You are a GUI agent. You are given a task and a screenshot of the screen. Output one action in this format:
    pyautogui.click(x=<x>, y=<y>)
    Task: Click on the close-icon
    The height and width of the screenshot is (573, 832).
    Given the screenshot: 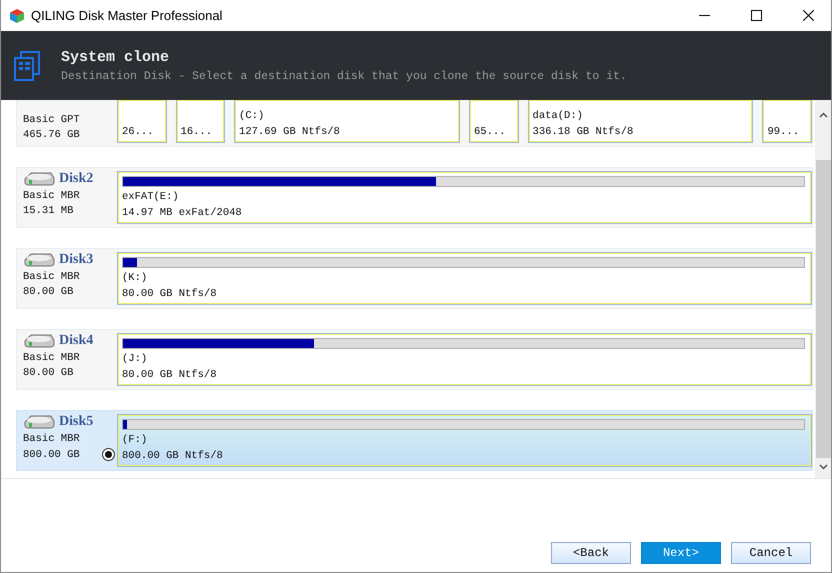 What is the action you would take?
    pyautogui.click(x=808, y=15)
    